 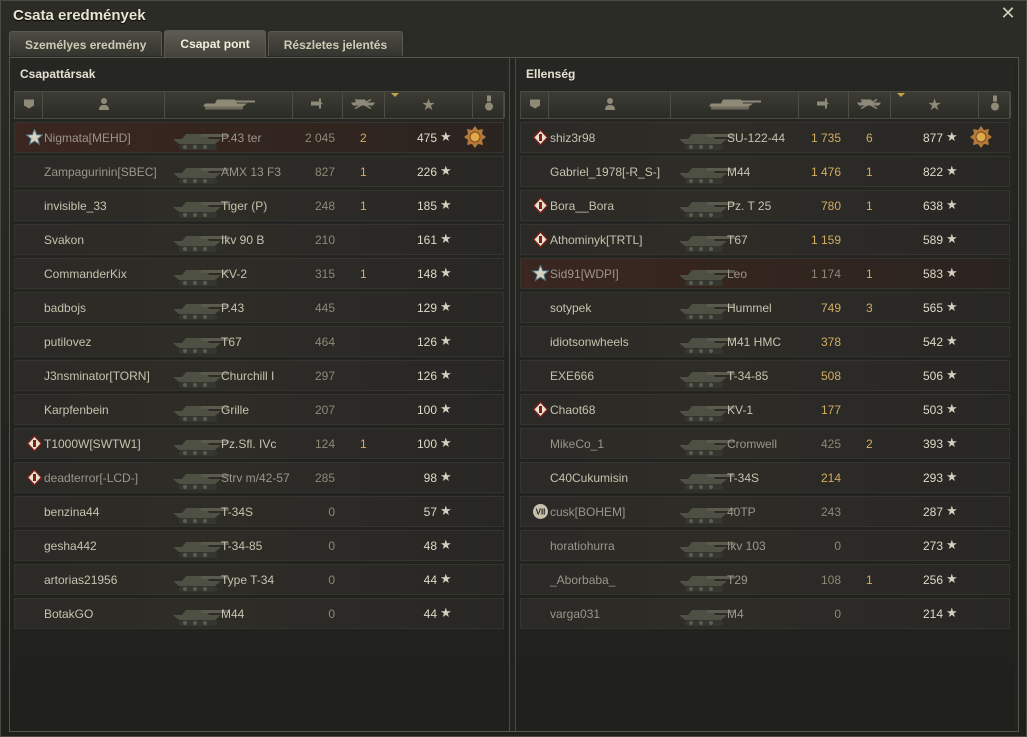 What do you see at coordinates (752, 444) in the screenshot?
I see `vehicle-name: Cromwell` at bounding box center [752, 444].